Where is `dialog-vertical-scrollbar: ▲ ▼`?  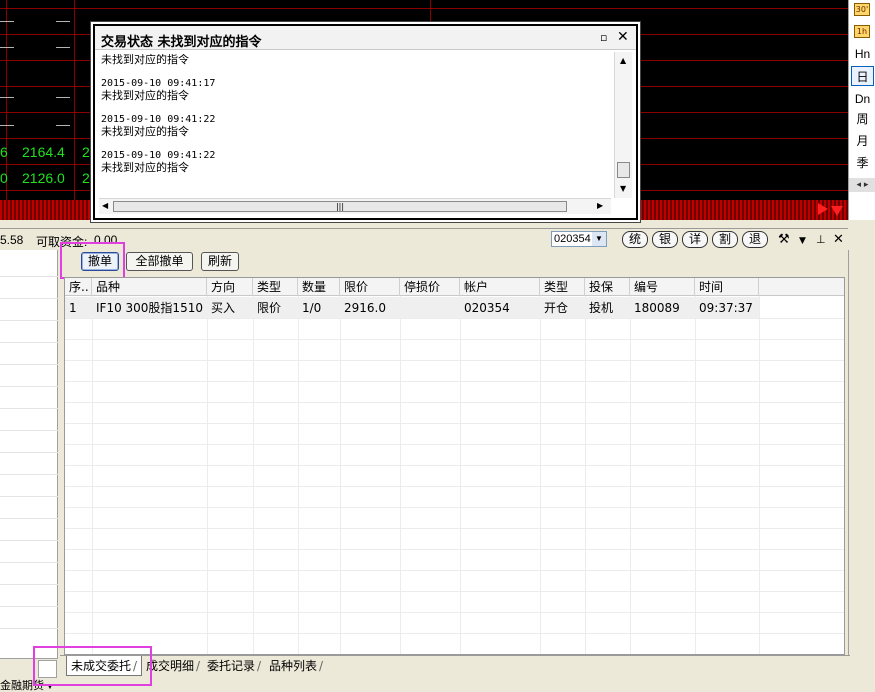 dialog-vertical-scrollbar: ▲ ▼ is located at coordinates (623, 125).